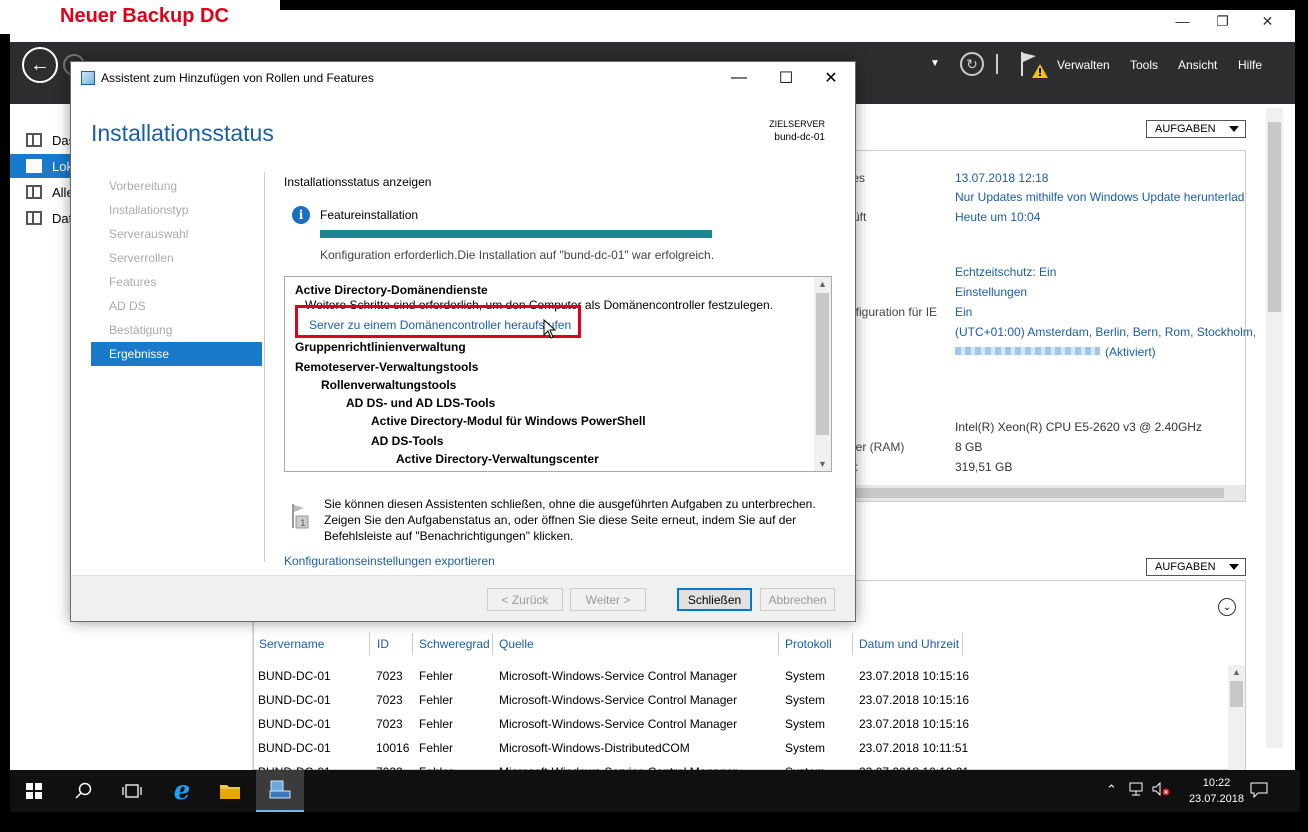 This screenshot has height=832, width=1308. I want to click on column-header-quelle: Quelle, so click(516, 644).